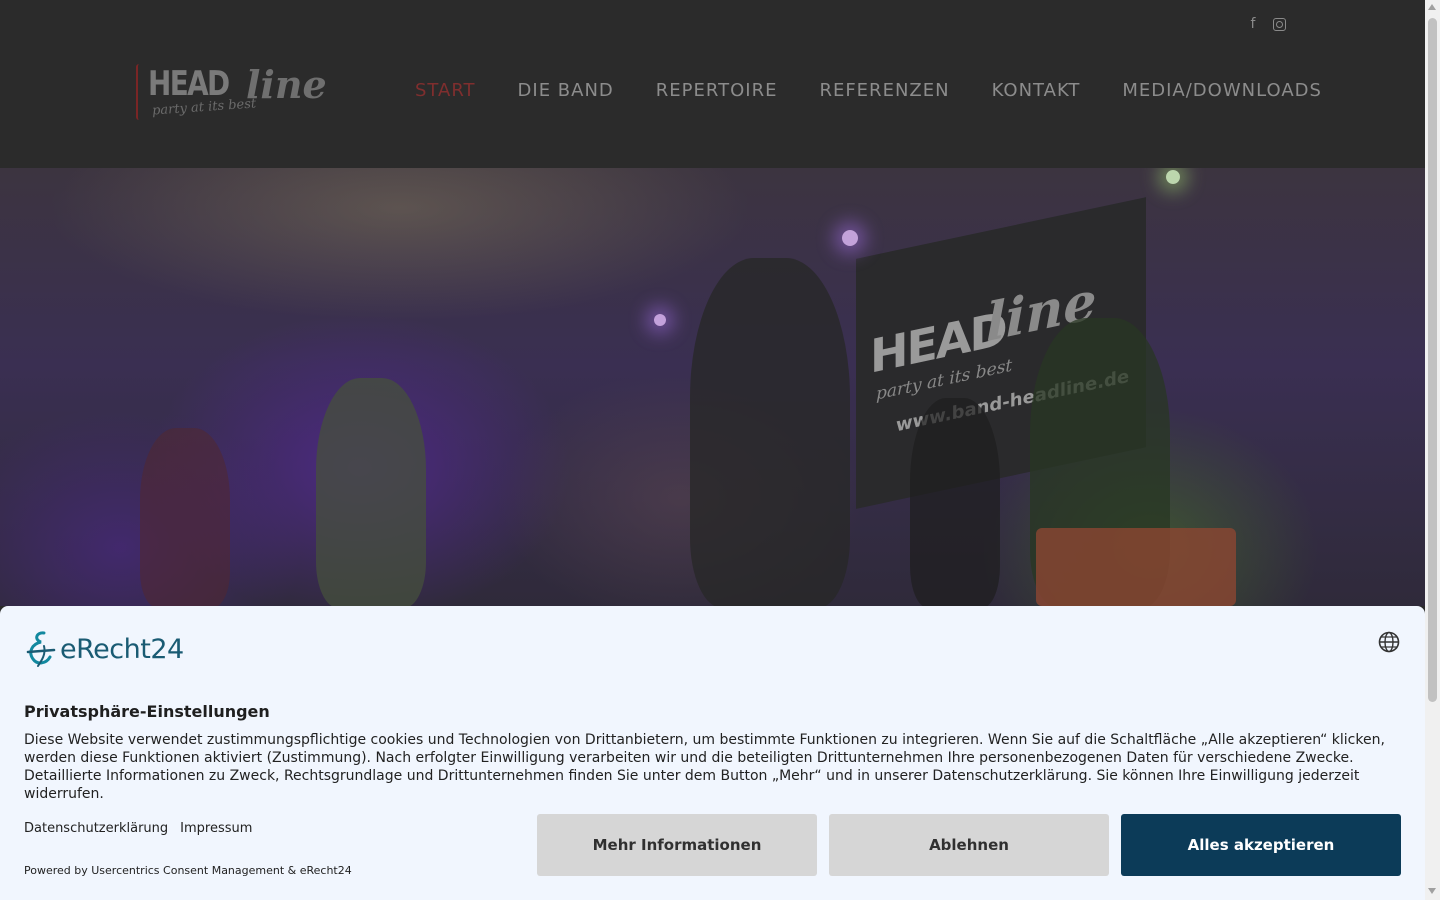  I want to click on page-scrollbar, so click(1432, 450).